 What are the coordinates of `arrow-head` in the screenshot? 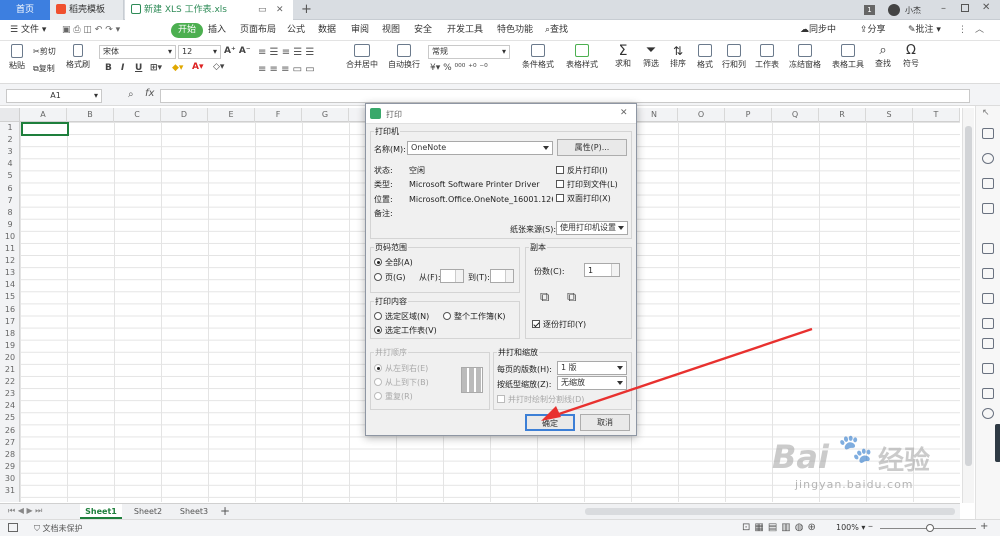 It's located at (551, 413).